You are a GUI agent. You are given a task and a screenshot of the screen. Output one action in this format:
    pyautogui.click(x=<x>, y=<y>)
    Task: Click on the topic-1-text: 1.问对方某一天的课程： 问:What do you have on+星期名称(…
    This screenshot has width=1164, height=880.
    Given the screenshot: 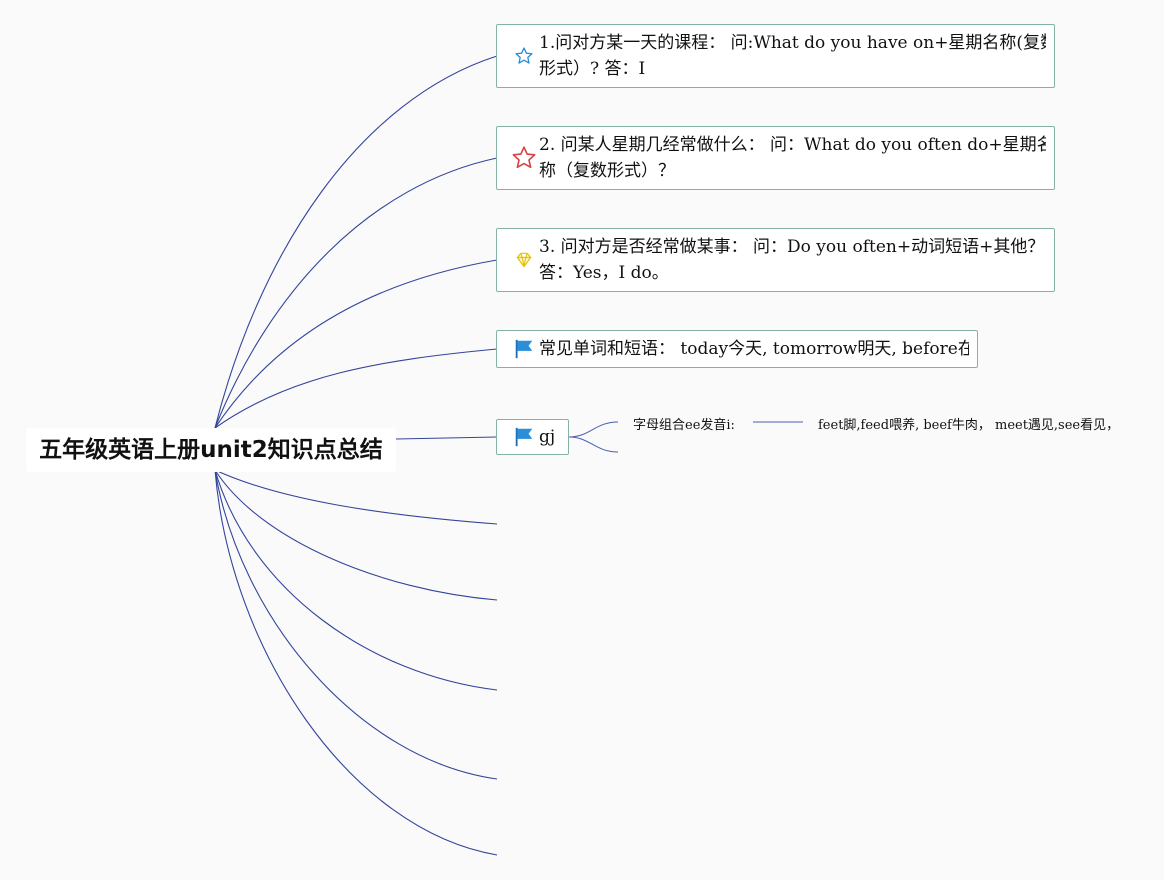 What is the action you would take?
    pyautogui.click(x=792, y=56)
    